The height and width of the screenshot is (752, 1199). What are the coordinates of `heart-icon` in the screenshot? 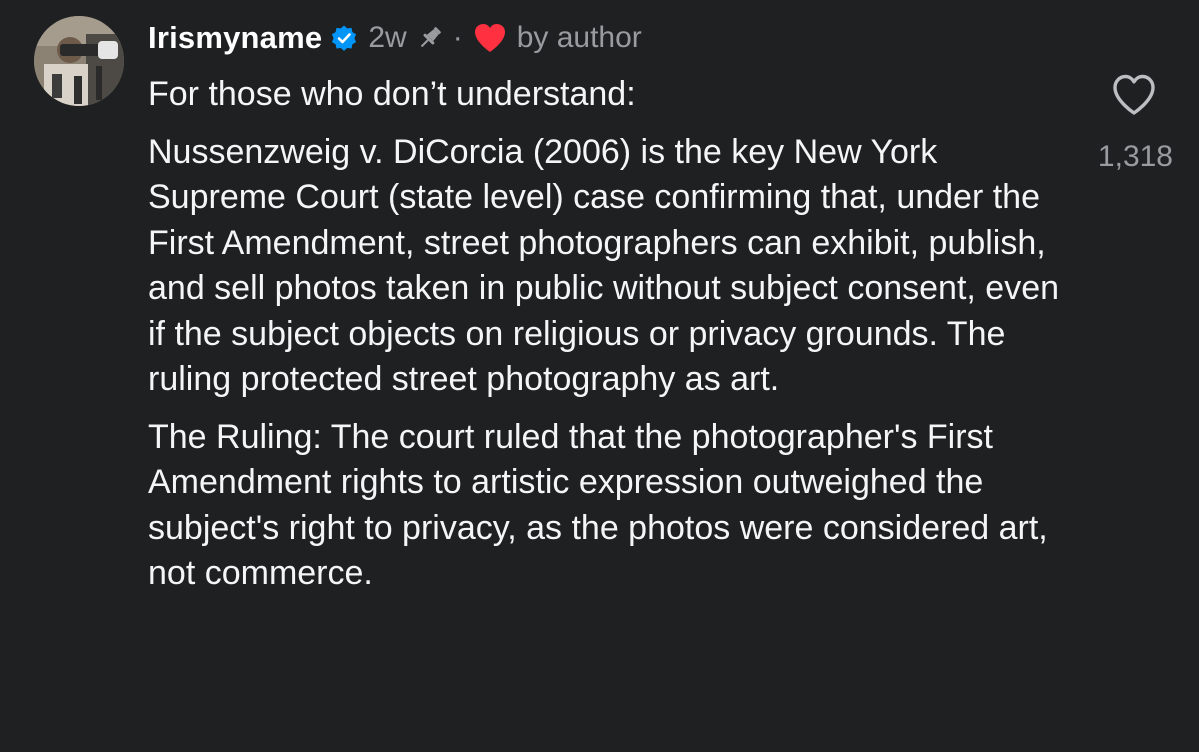 It's located at (490, 38).